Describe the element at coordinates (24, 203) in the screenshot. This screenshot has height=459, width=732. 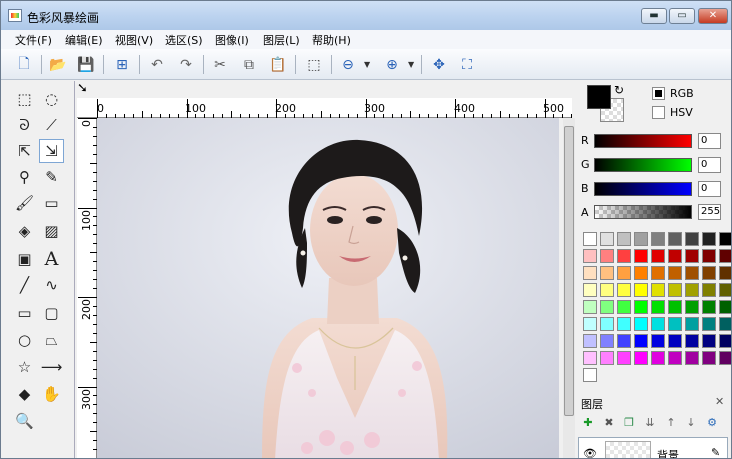
I see `brush-tool: 🖌` at that location.